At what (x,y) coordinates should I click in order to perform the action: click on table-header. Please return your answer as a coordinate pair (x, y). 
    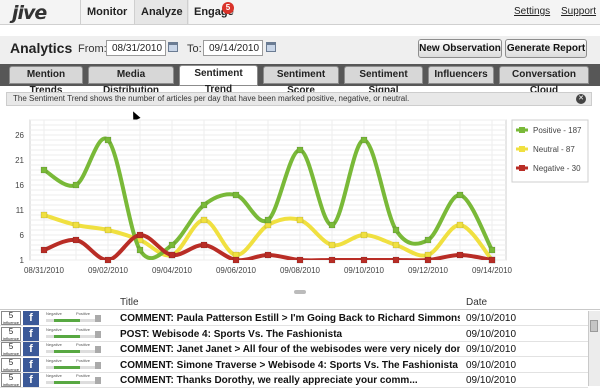
    Looking at the image, I should click on (300, 302).